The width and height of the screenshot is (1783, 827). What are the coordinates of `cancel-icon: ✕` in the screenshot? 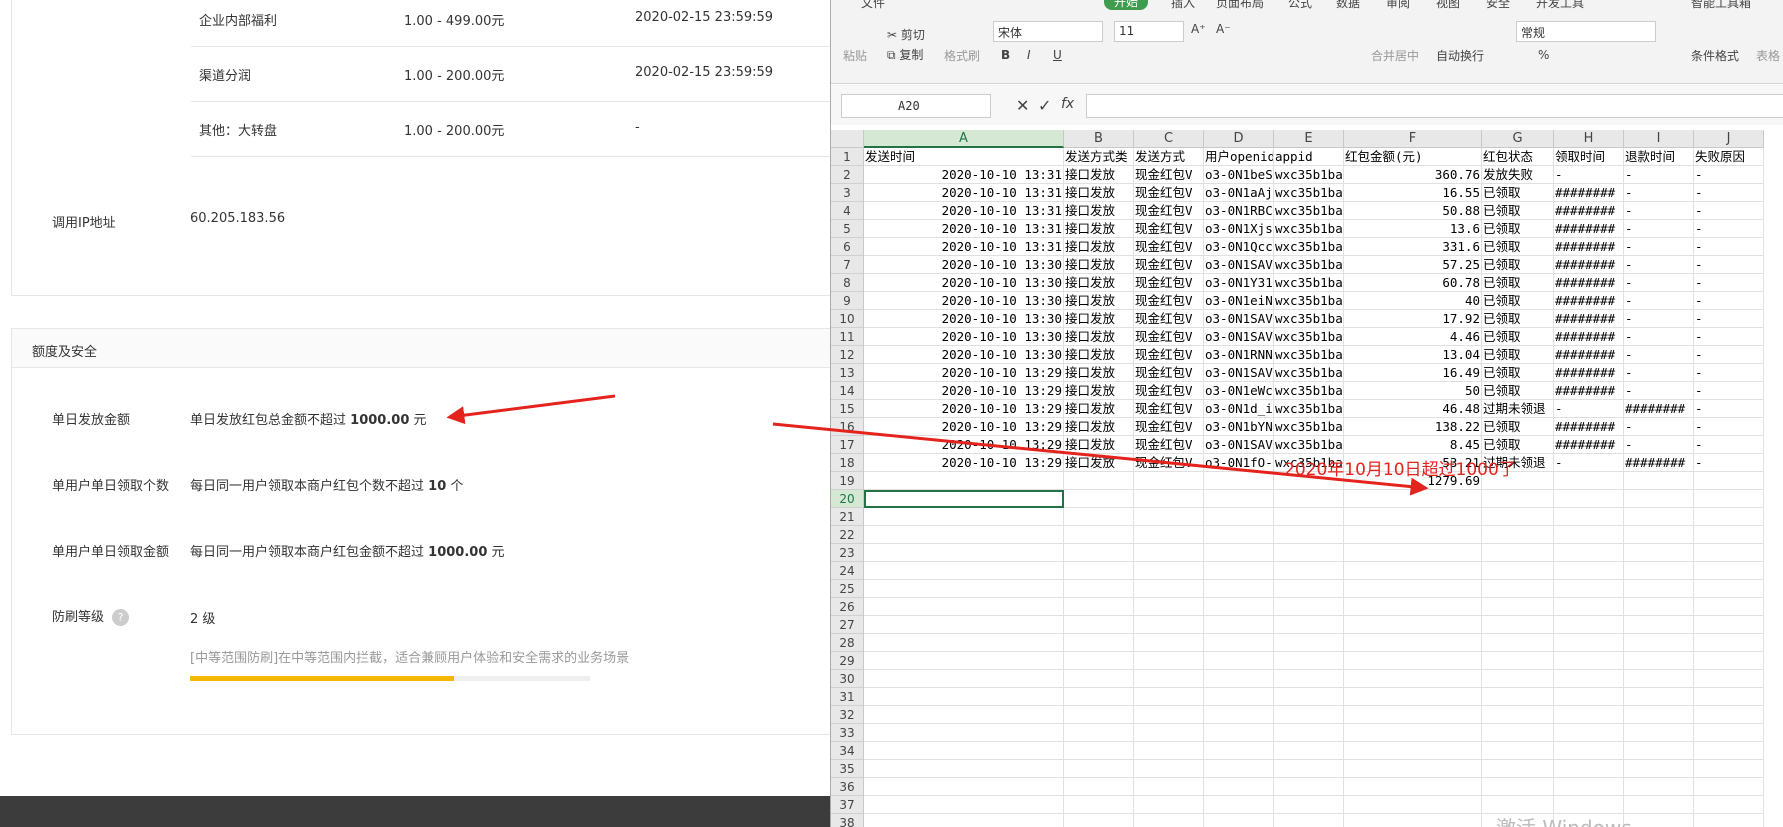 It's located at (1022, 105).